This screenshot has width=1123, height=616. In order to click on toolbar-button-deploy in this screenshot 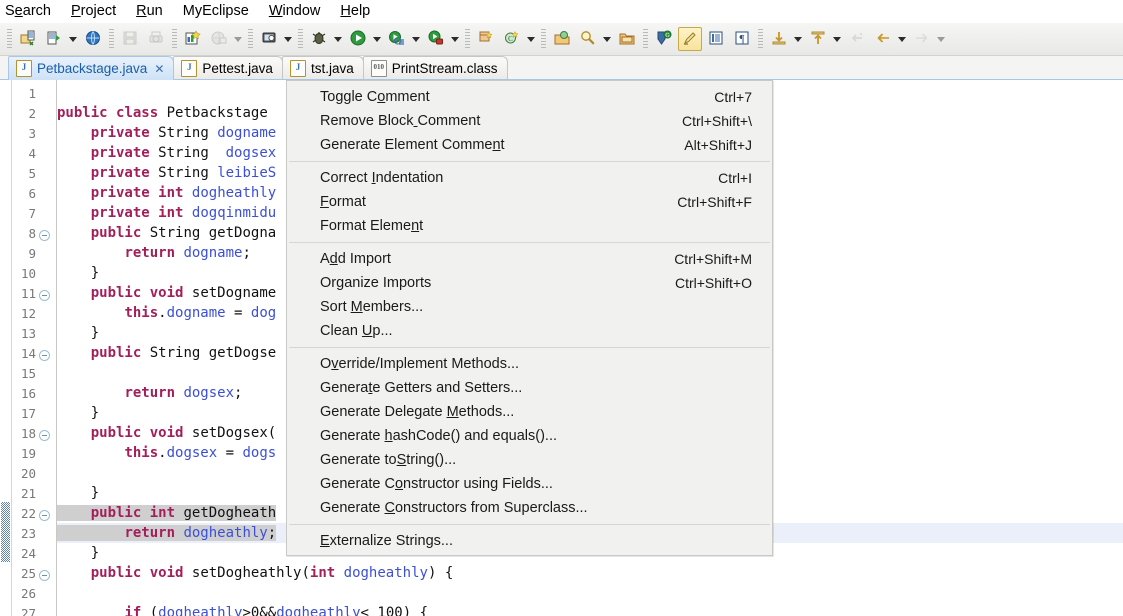, I will do `click(219, 39)`.